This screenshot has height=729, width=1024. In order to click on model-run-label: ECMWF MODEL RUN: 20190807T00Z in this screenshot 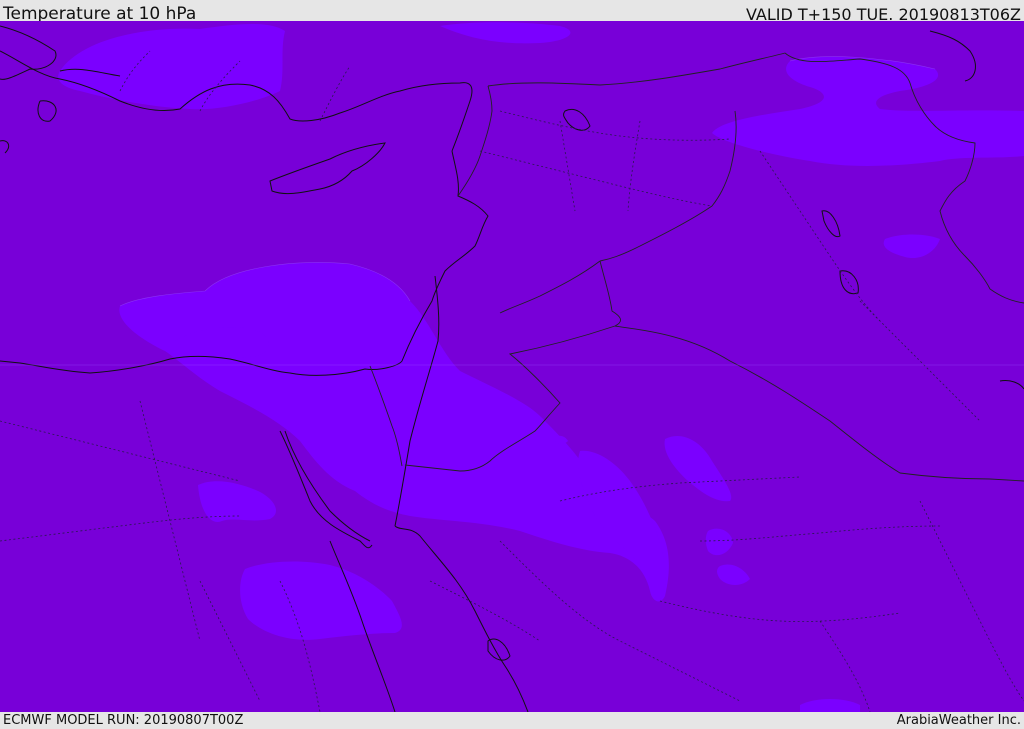, I will do `click(123, 720)`.